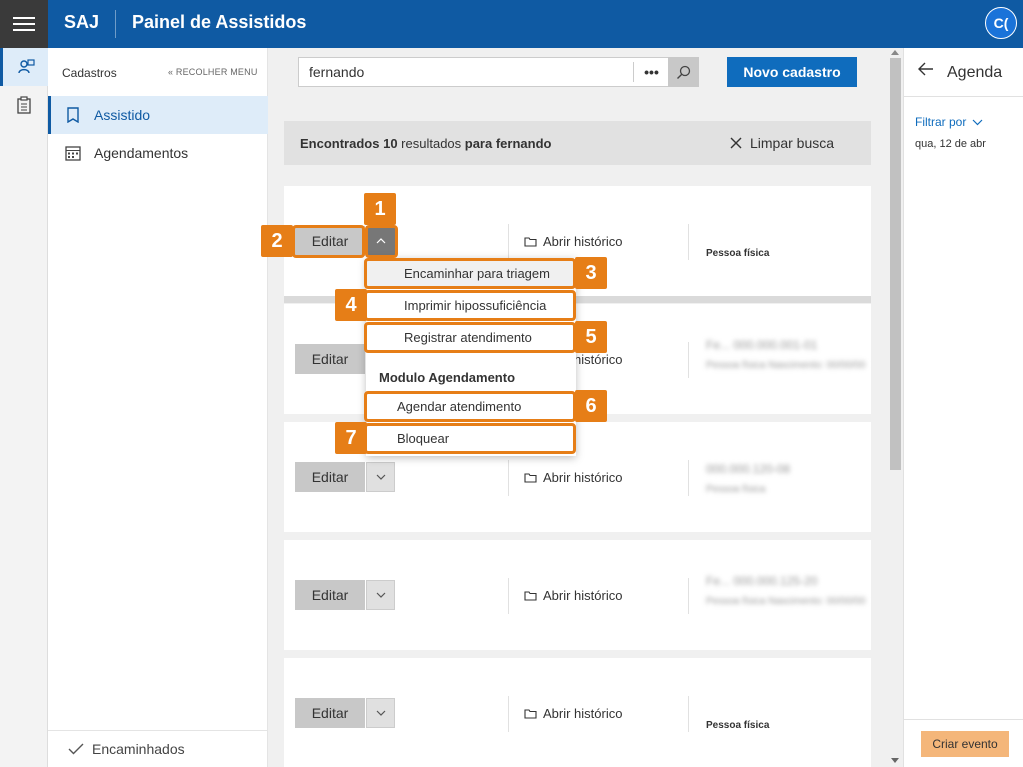  What do you see at coordinates (651, 72) in the screenshot?
I see `more-options-button: •••` at bounding box center [651, 72].